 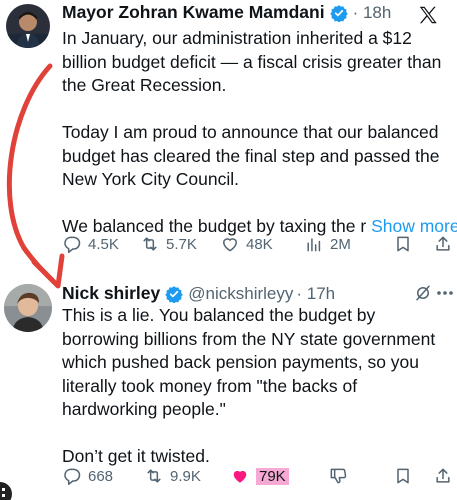 I want to click on repost-count: 9.9K, so click(x=185, y=476).